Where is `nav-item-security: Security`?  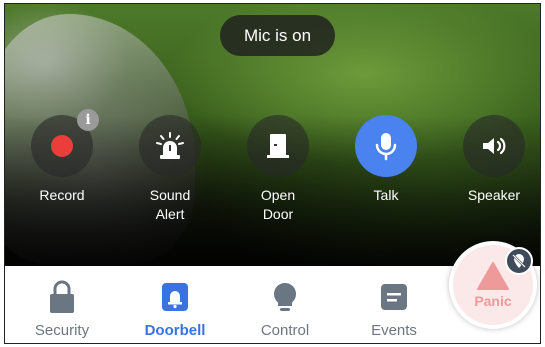
nav-item-security: Security is located at coordinates (62, 309).